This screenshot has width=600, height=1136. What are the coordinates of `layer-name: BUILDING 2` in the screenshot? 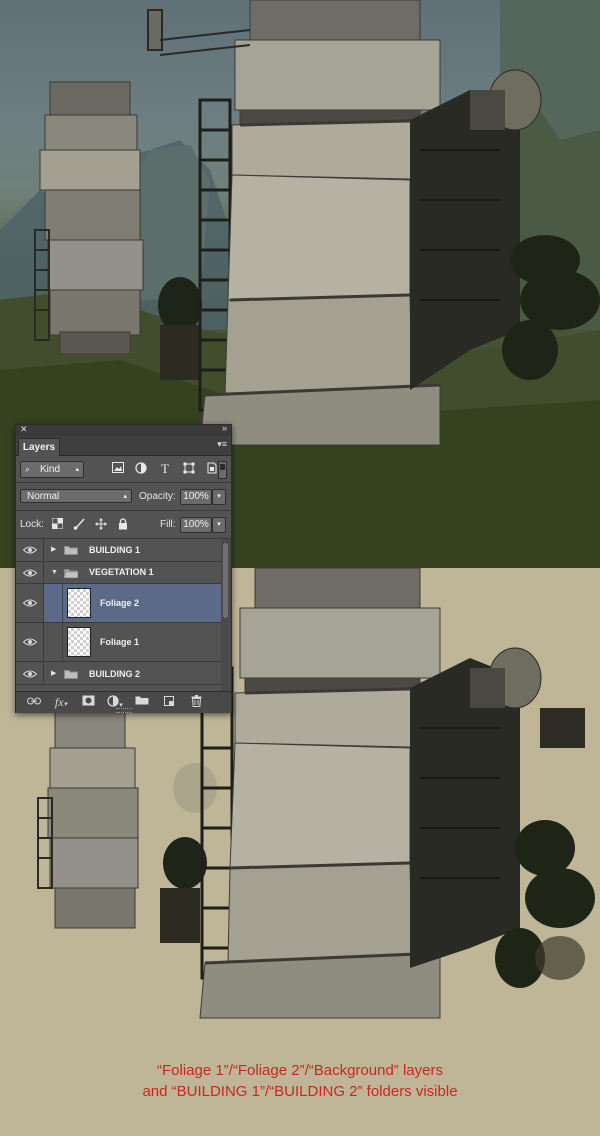 It's located at (115, 674).